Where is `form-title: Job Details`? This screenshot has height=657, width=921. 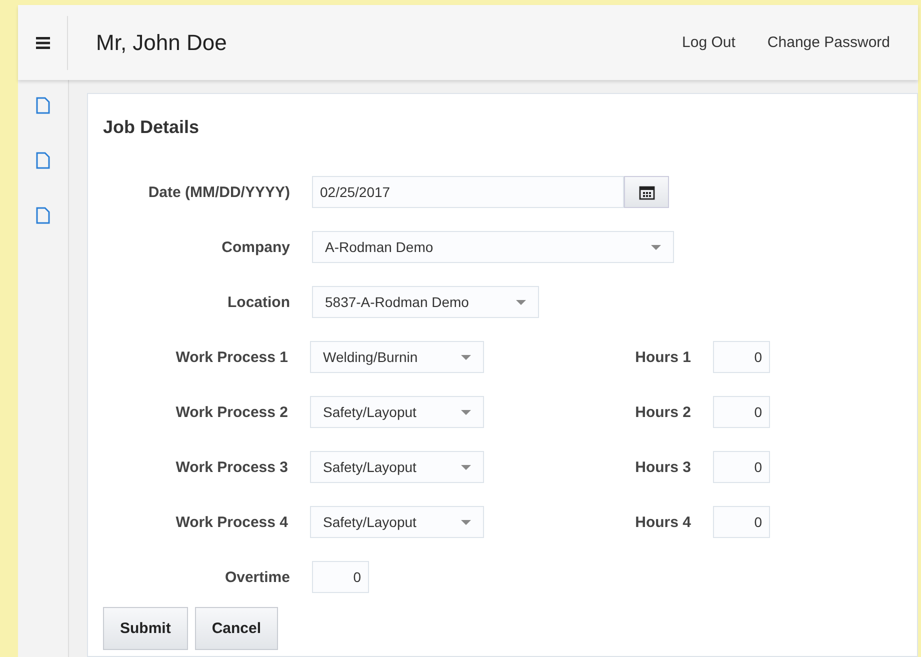 form-title: Job Details is located at coordinates (151, 127).